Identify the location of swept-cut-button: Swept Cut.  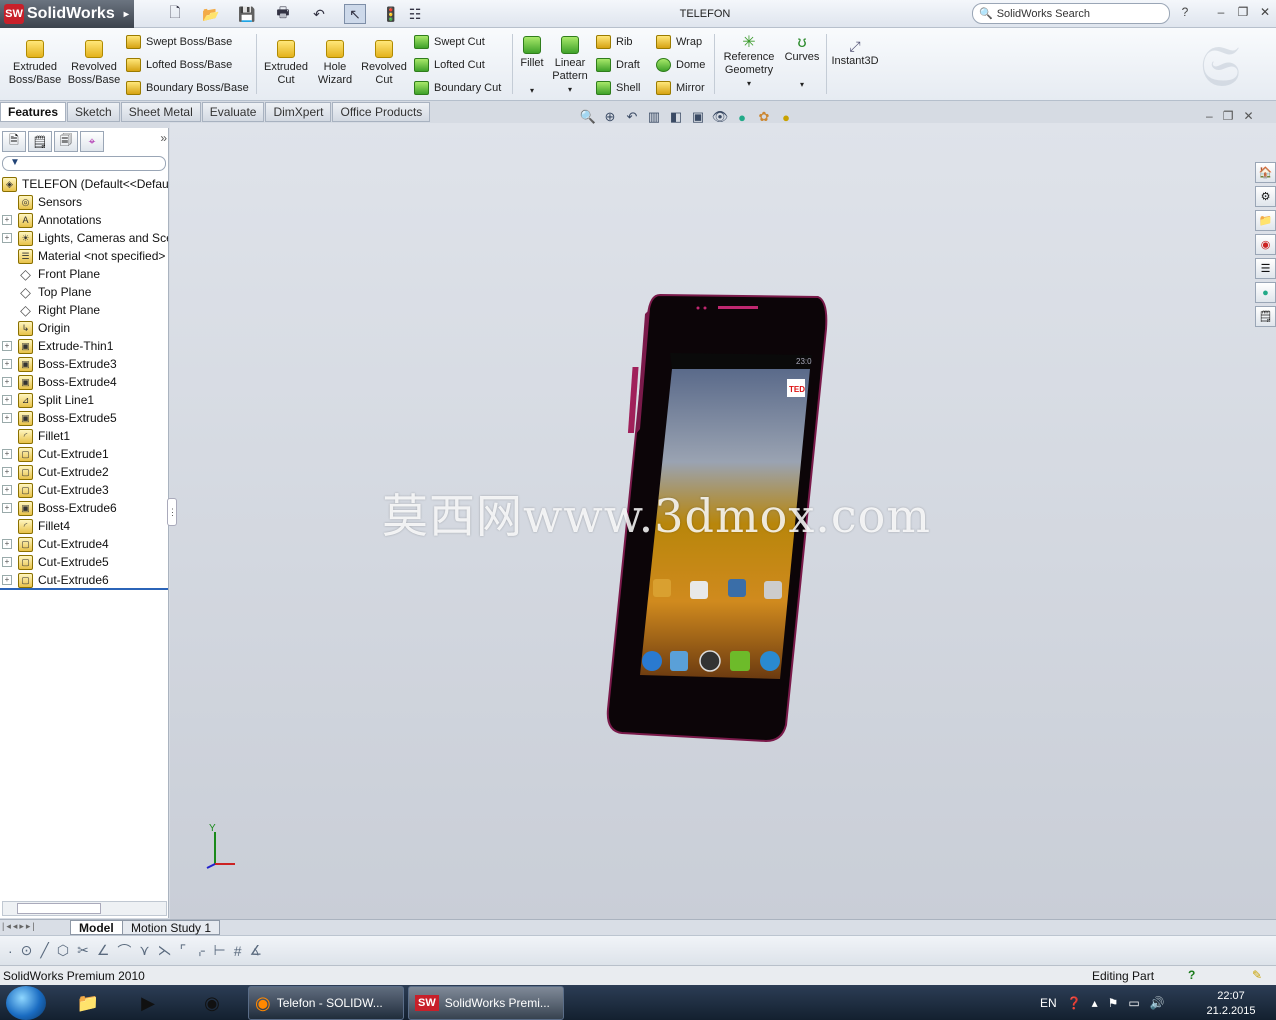
(449, 42).